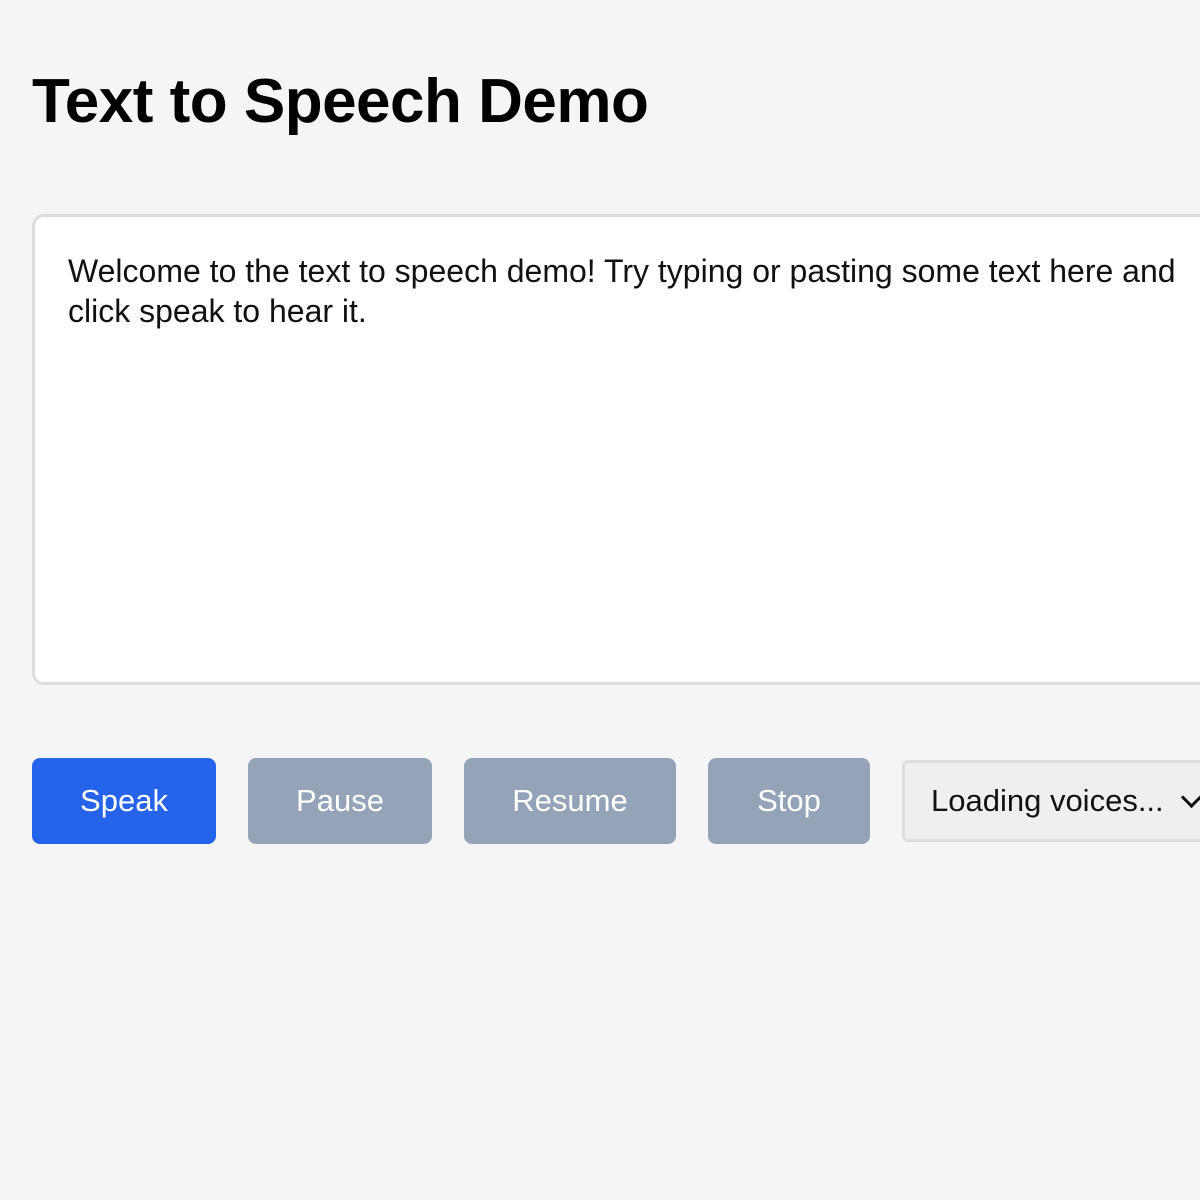 Image resolution: width=1200 pixels, height=1200 pixels. What do you see at coordinates (789, 801) in the screenshot?
I see `stop-button: Stop` at bounding box center [789, 801].